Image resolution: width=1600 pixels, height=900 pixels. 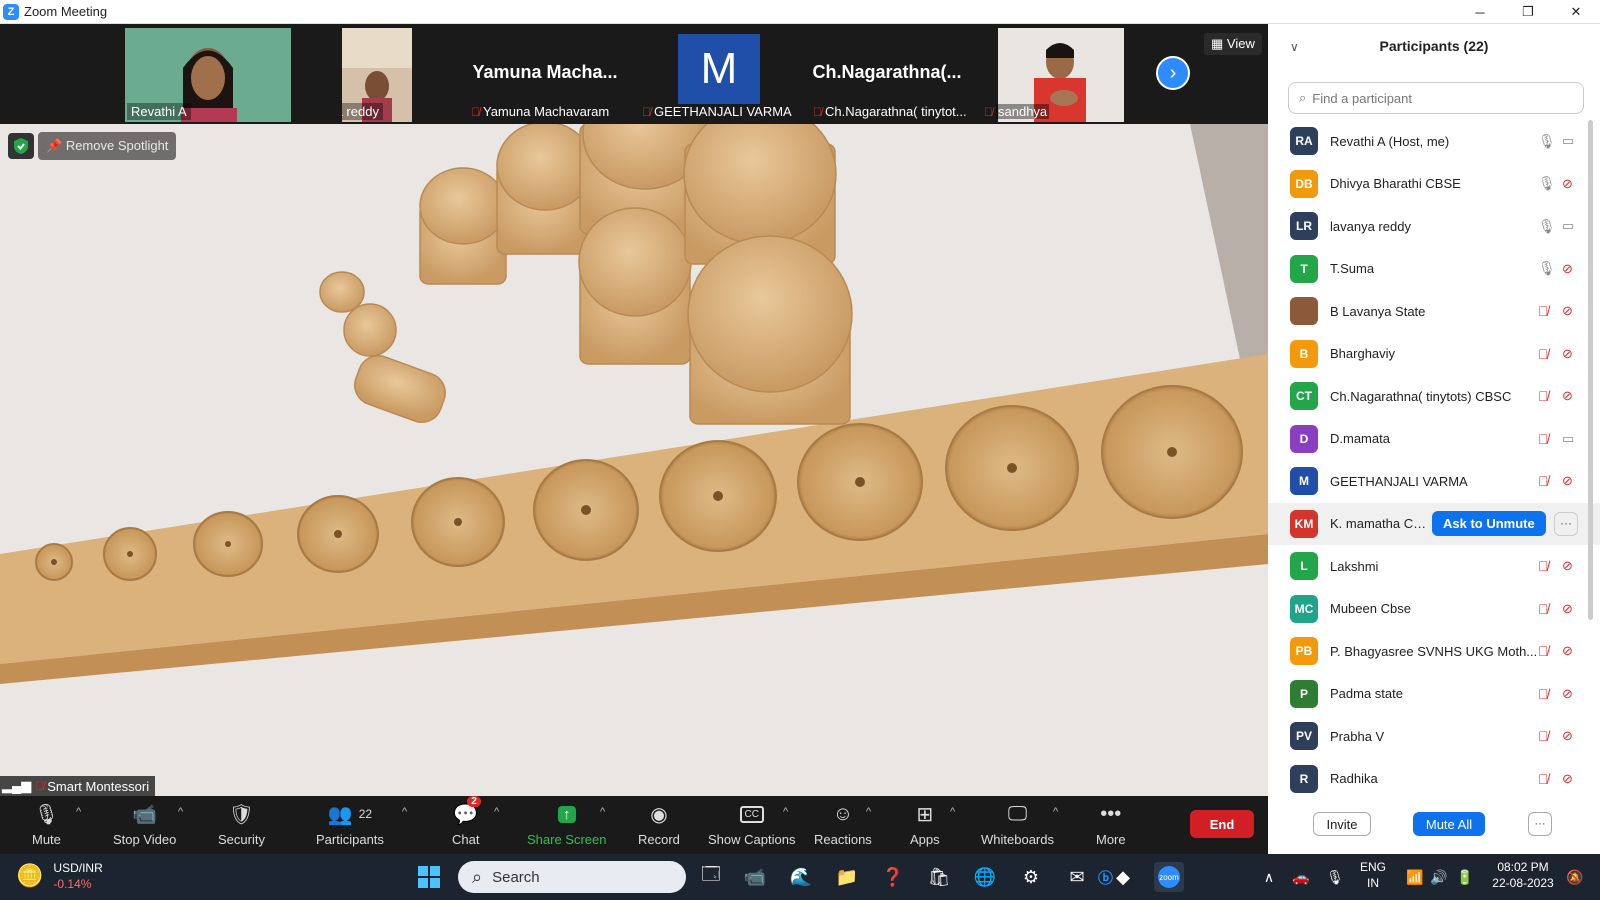 I want to click on participant-row: T T.Suma 🎙 ⊘, so click(x=1434, y=269).